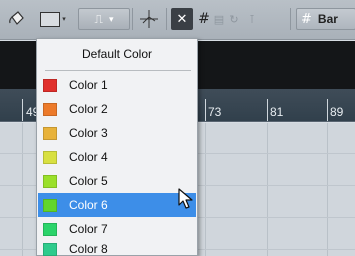 This screenshot has height=256, width=355. I want to click on menu-item-color-4: Color 4, so click(117, 157).